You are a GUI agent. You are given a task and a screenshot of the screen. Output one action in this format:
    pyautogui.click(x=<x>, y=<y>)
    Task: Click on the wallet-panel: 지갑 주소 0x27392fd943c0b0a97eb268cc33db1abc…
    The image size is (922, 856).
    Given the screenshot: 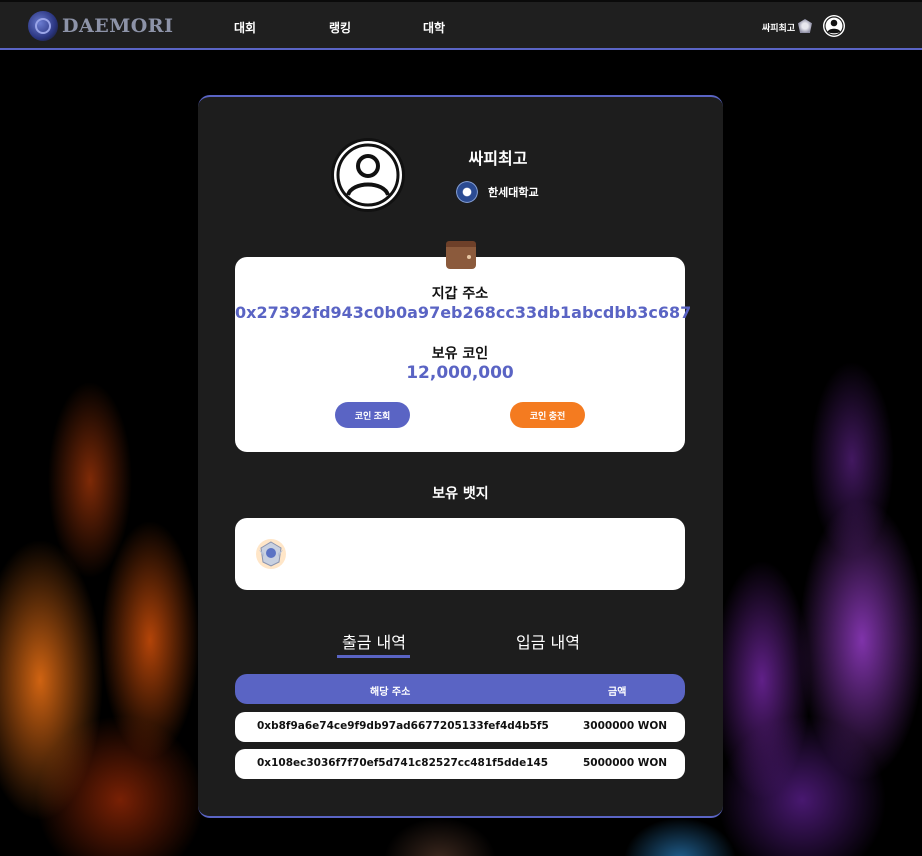 What is the action you would take?
    pyautogui.click(x=463, y=354)
    